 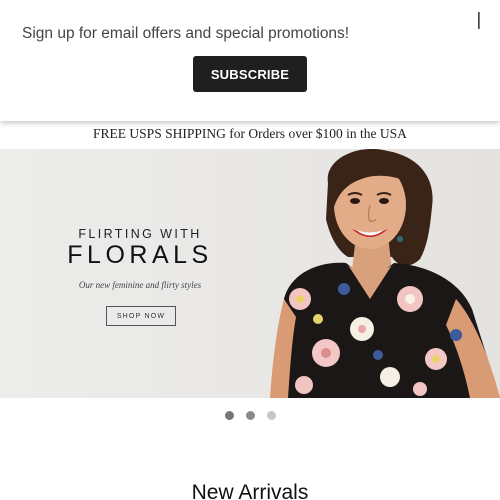 I want to click on shop-now-button: SHOP NOW, so click(x=141, y=316).